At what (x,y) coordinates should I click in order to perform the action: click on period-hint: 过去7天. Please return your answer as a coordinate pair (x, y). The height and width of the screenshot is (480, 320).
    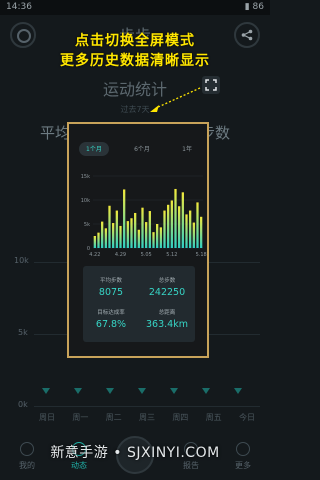
    Looking at the image, I should click on (135, 109).